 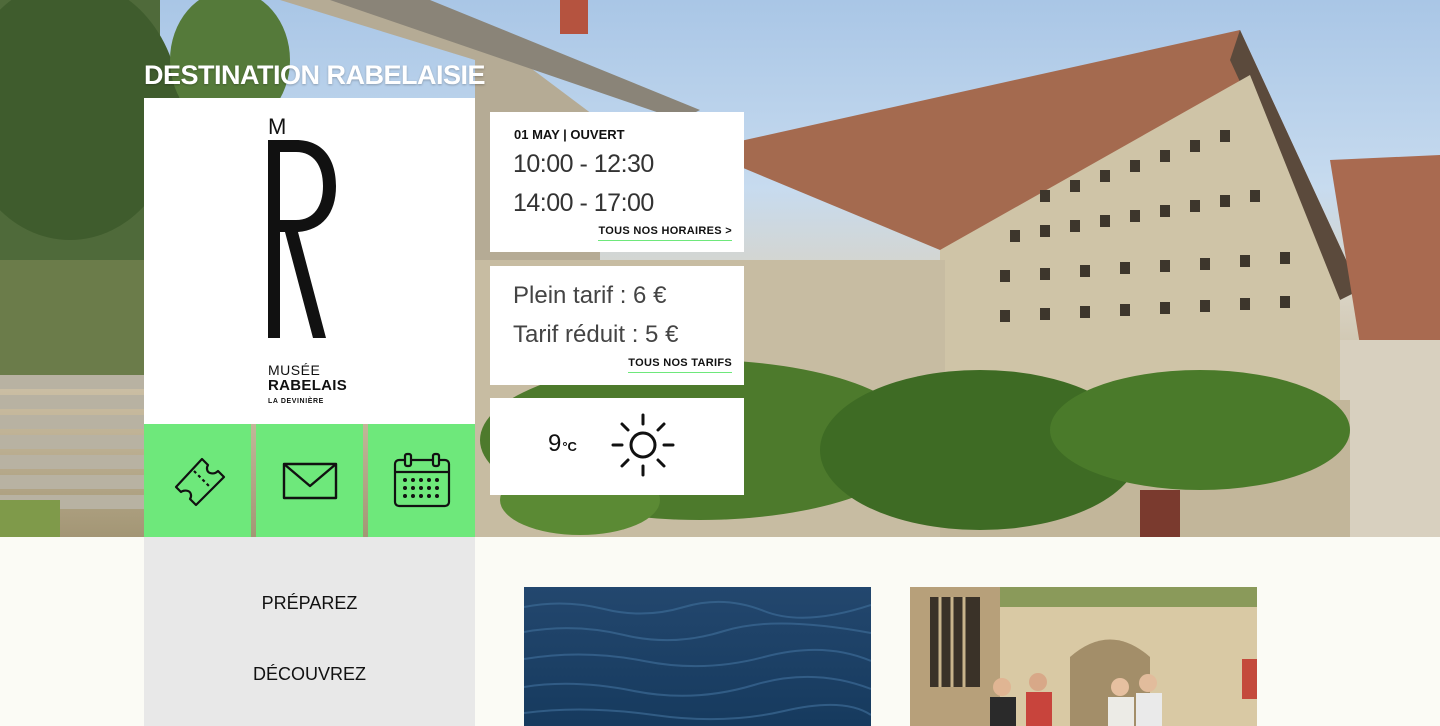 What do you see at coordinates (665, 233) in the screenshot?
I see `all-hours-link: TOUS NOS HORAIRES >` at bounding box center [665, 233].